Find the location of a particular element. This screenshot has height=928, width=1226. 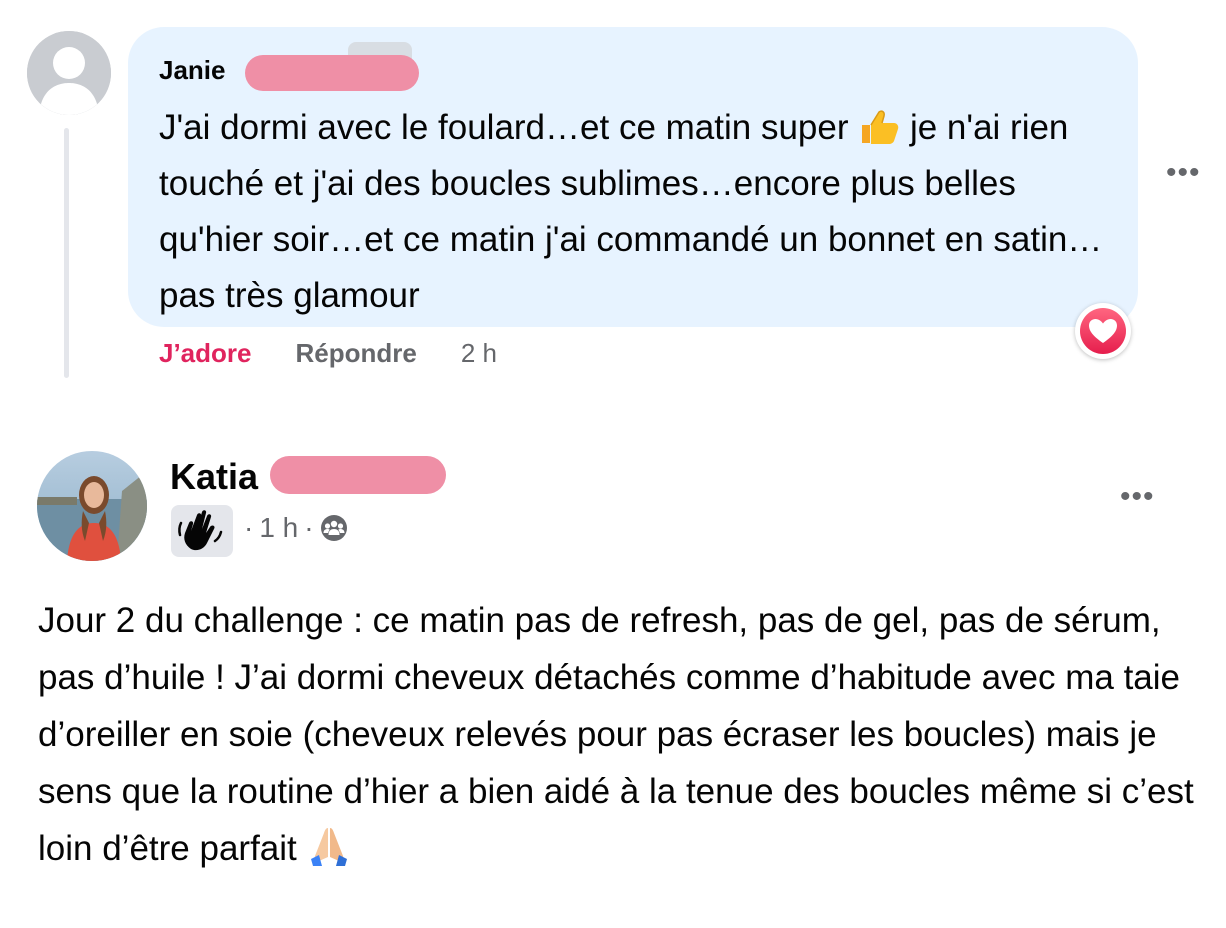

group-icon is located at coordinates (333, 528).